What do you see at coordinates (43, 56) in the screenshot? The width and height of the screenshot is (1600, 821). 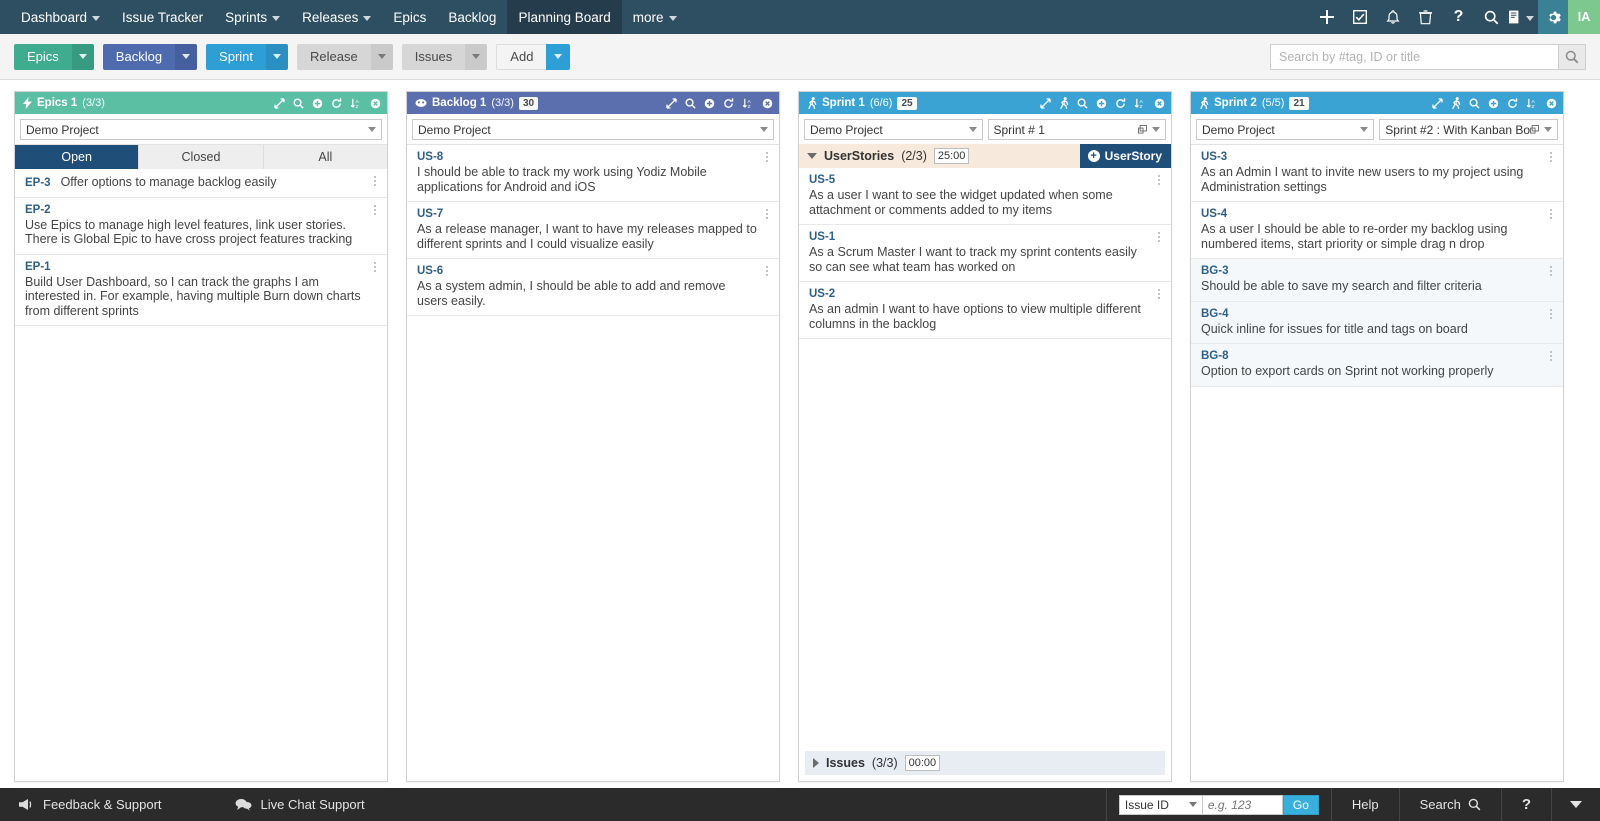 I see `epics-button: Epics` at bounding box center [43, 56].